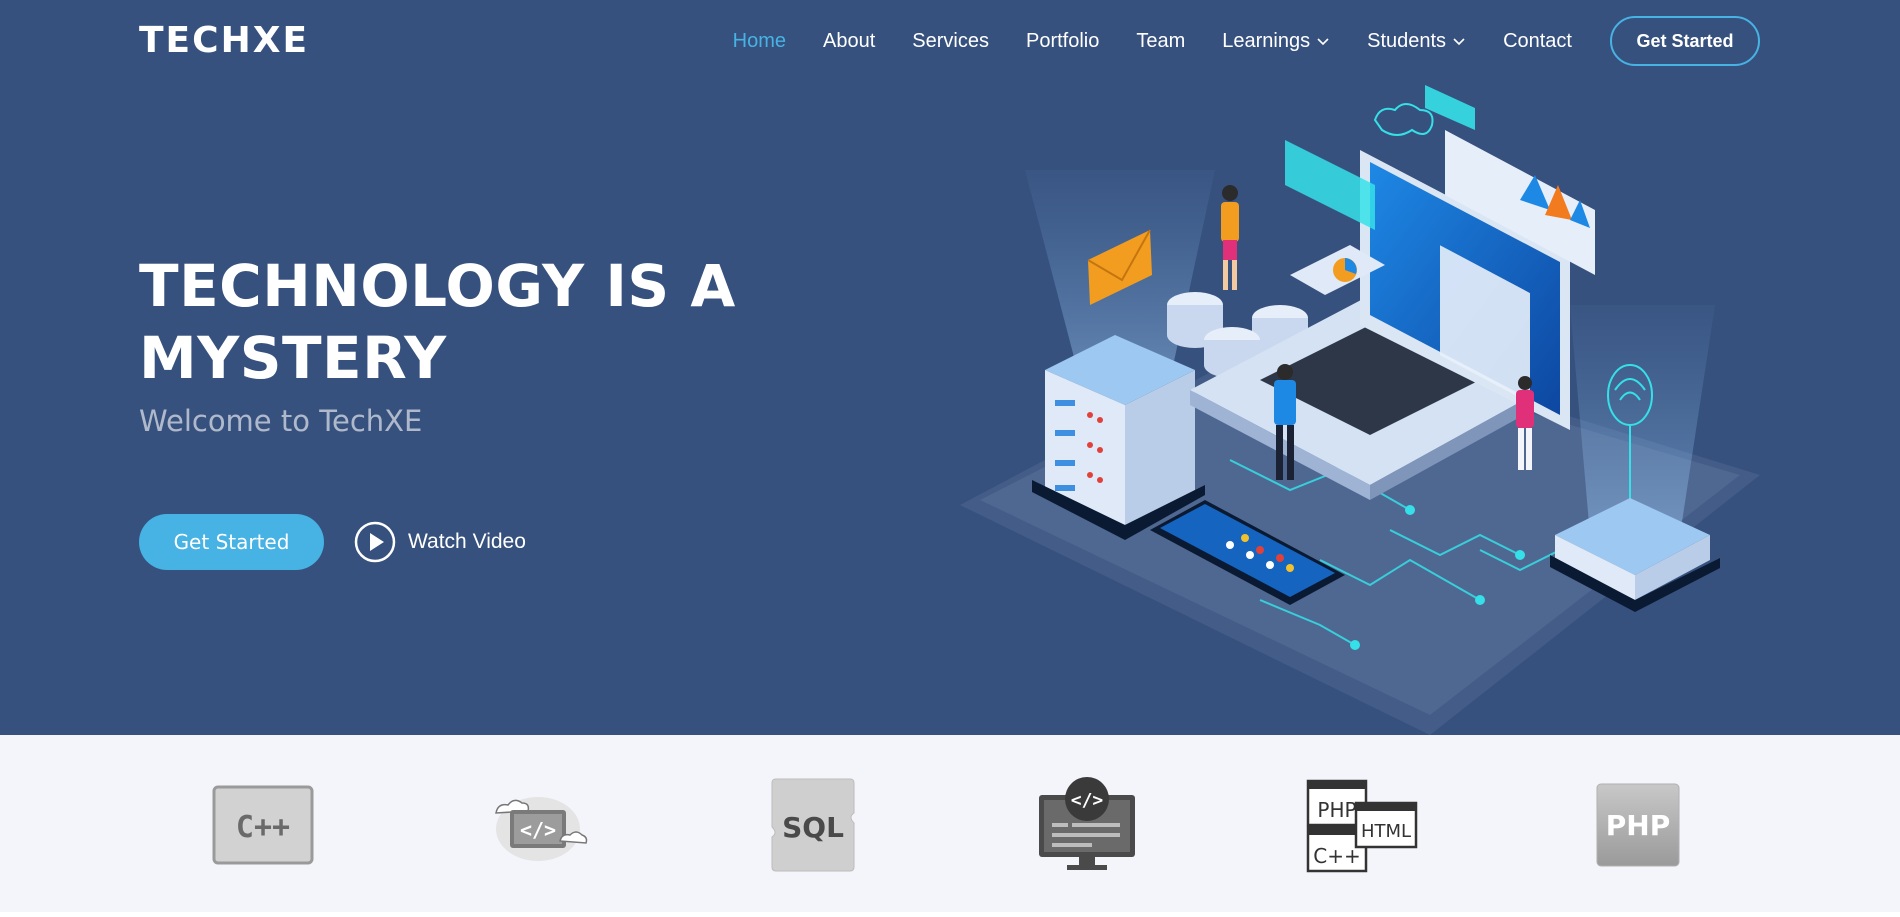  I want to click on cloud-code-logo-icon: </>, so click(540, 825).